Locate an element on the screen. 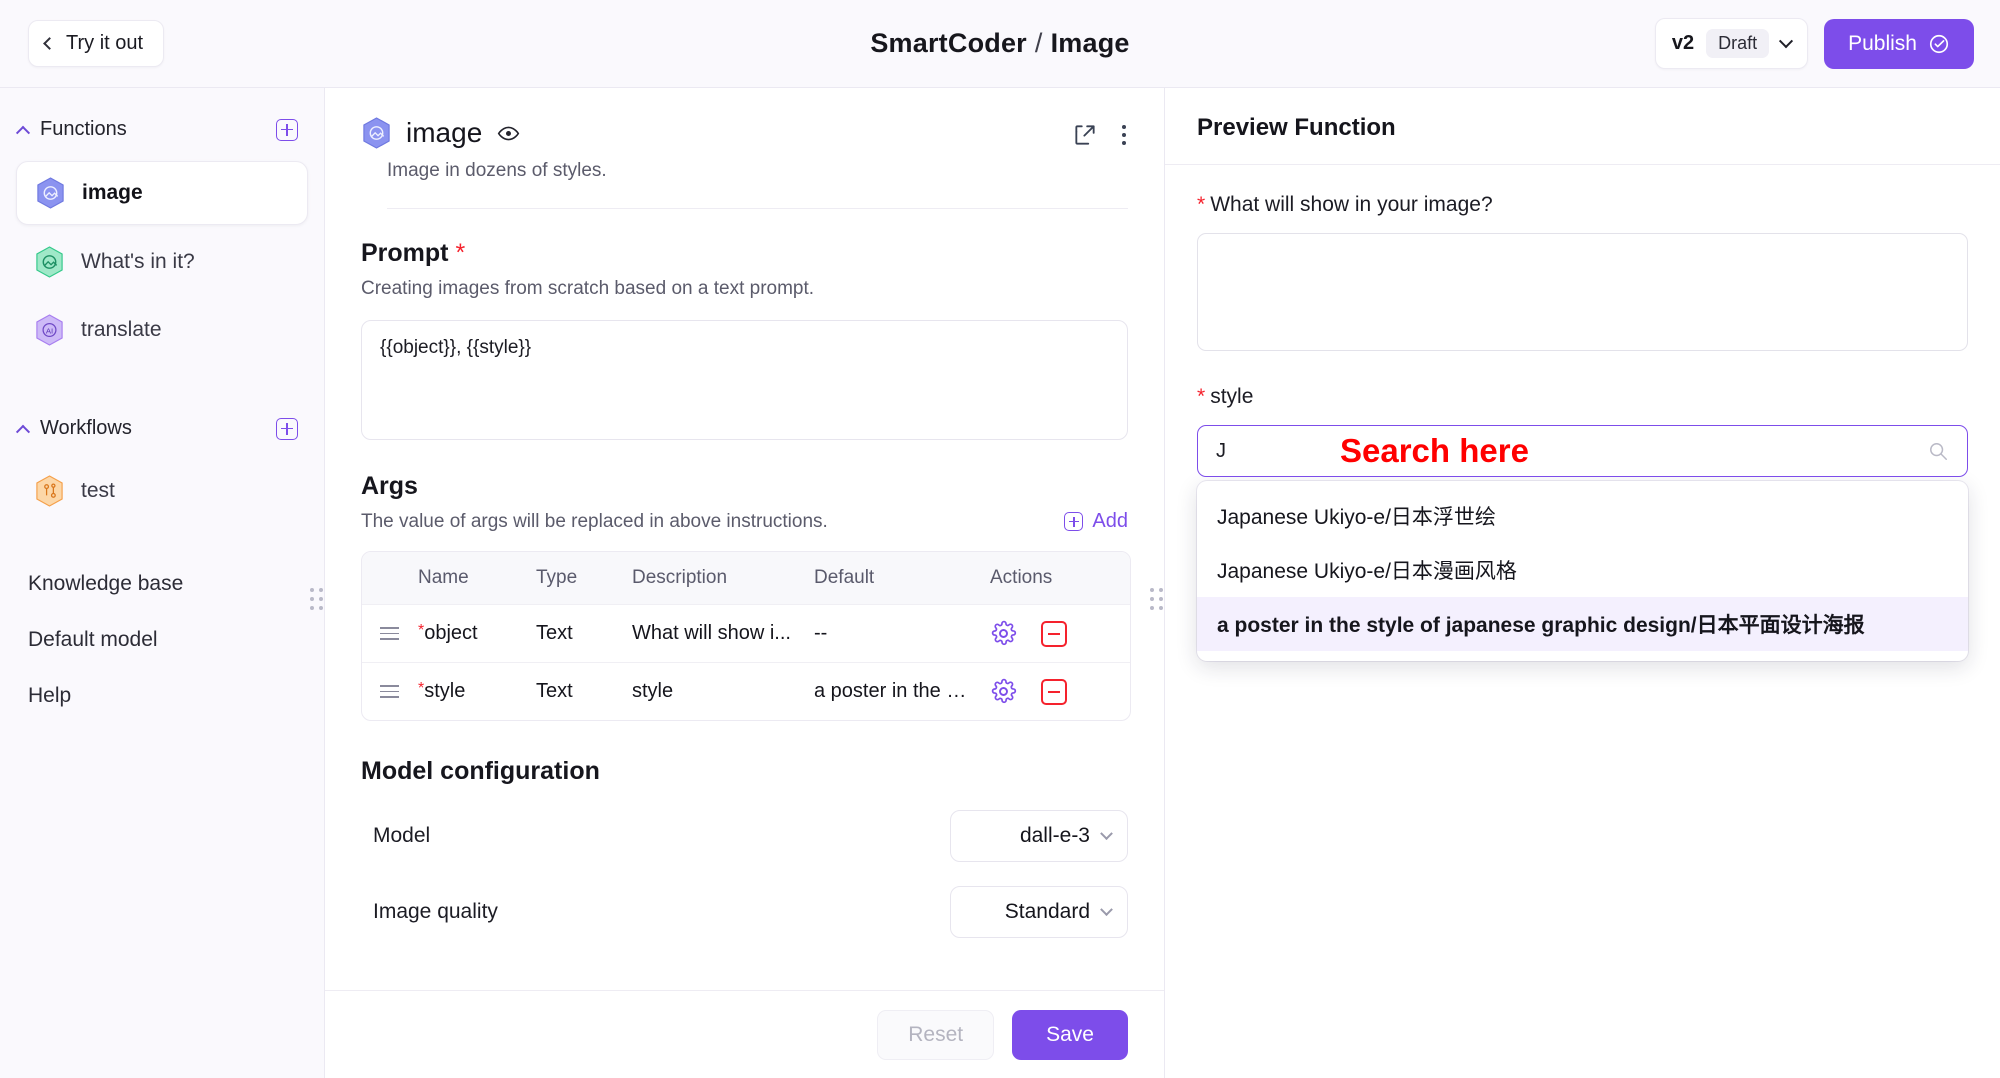 This screenshot has width=2000, height=1078. image-quality-value: Standard is located at coordinates (1047, 911).